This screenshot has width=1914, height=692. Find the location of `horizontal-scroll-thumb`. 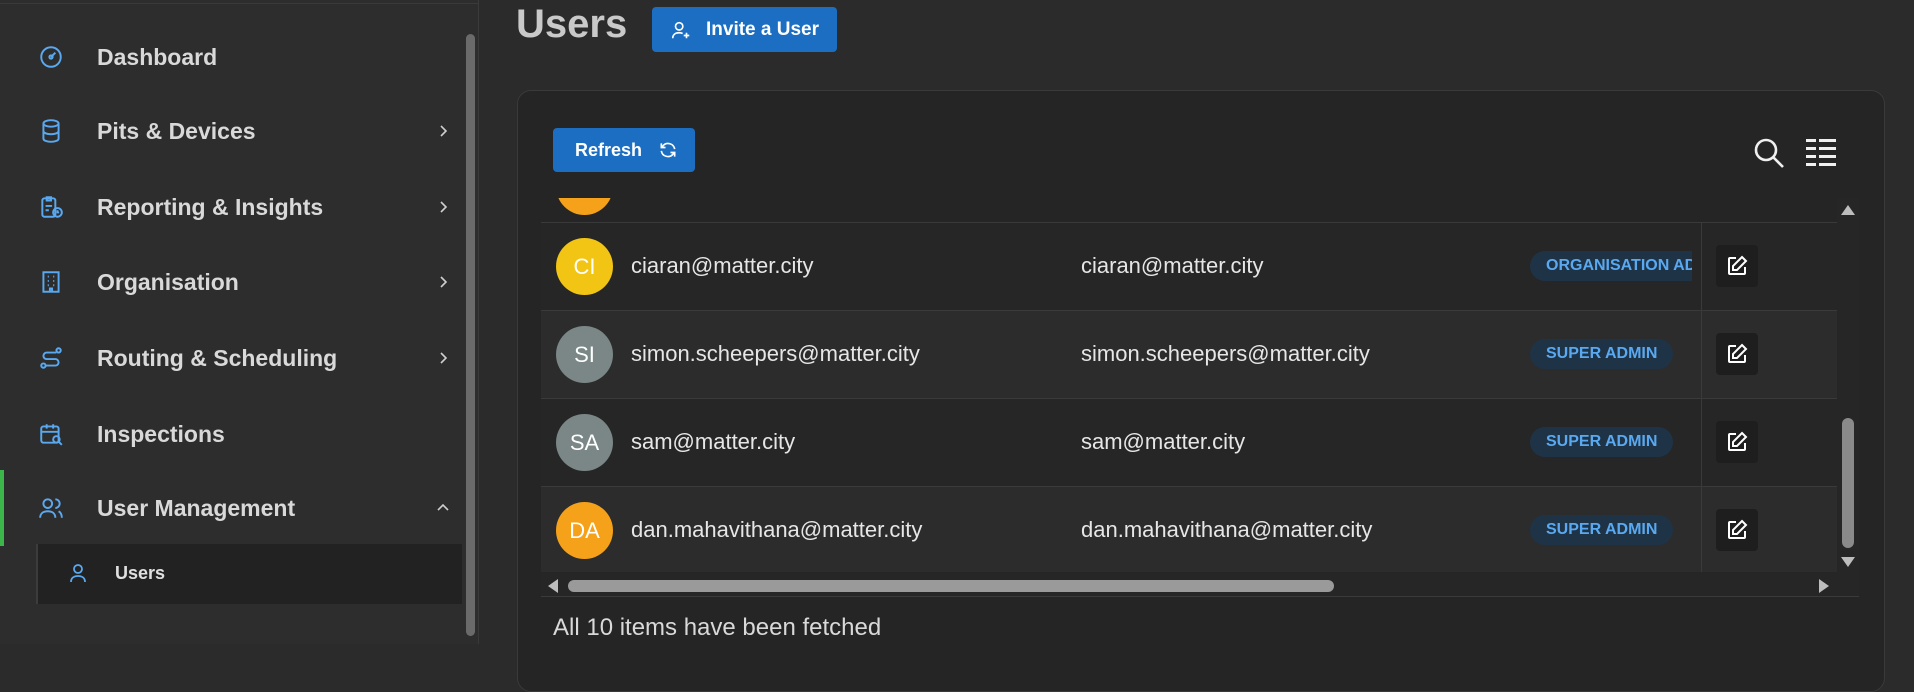

horizontal-scroll-thumb is located at coordinates (951, 586).